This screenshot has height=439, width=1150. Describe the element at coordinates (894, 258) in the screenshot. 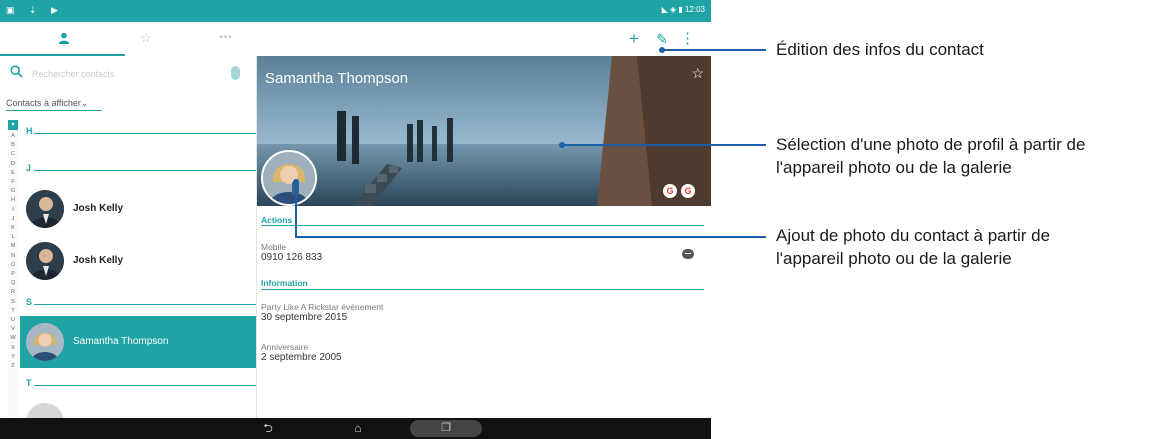

I see `callout-contact-photo-line2: l'appareil photo ou de la galerie` at that location.